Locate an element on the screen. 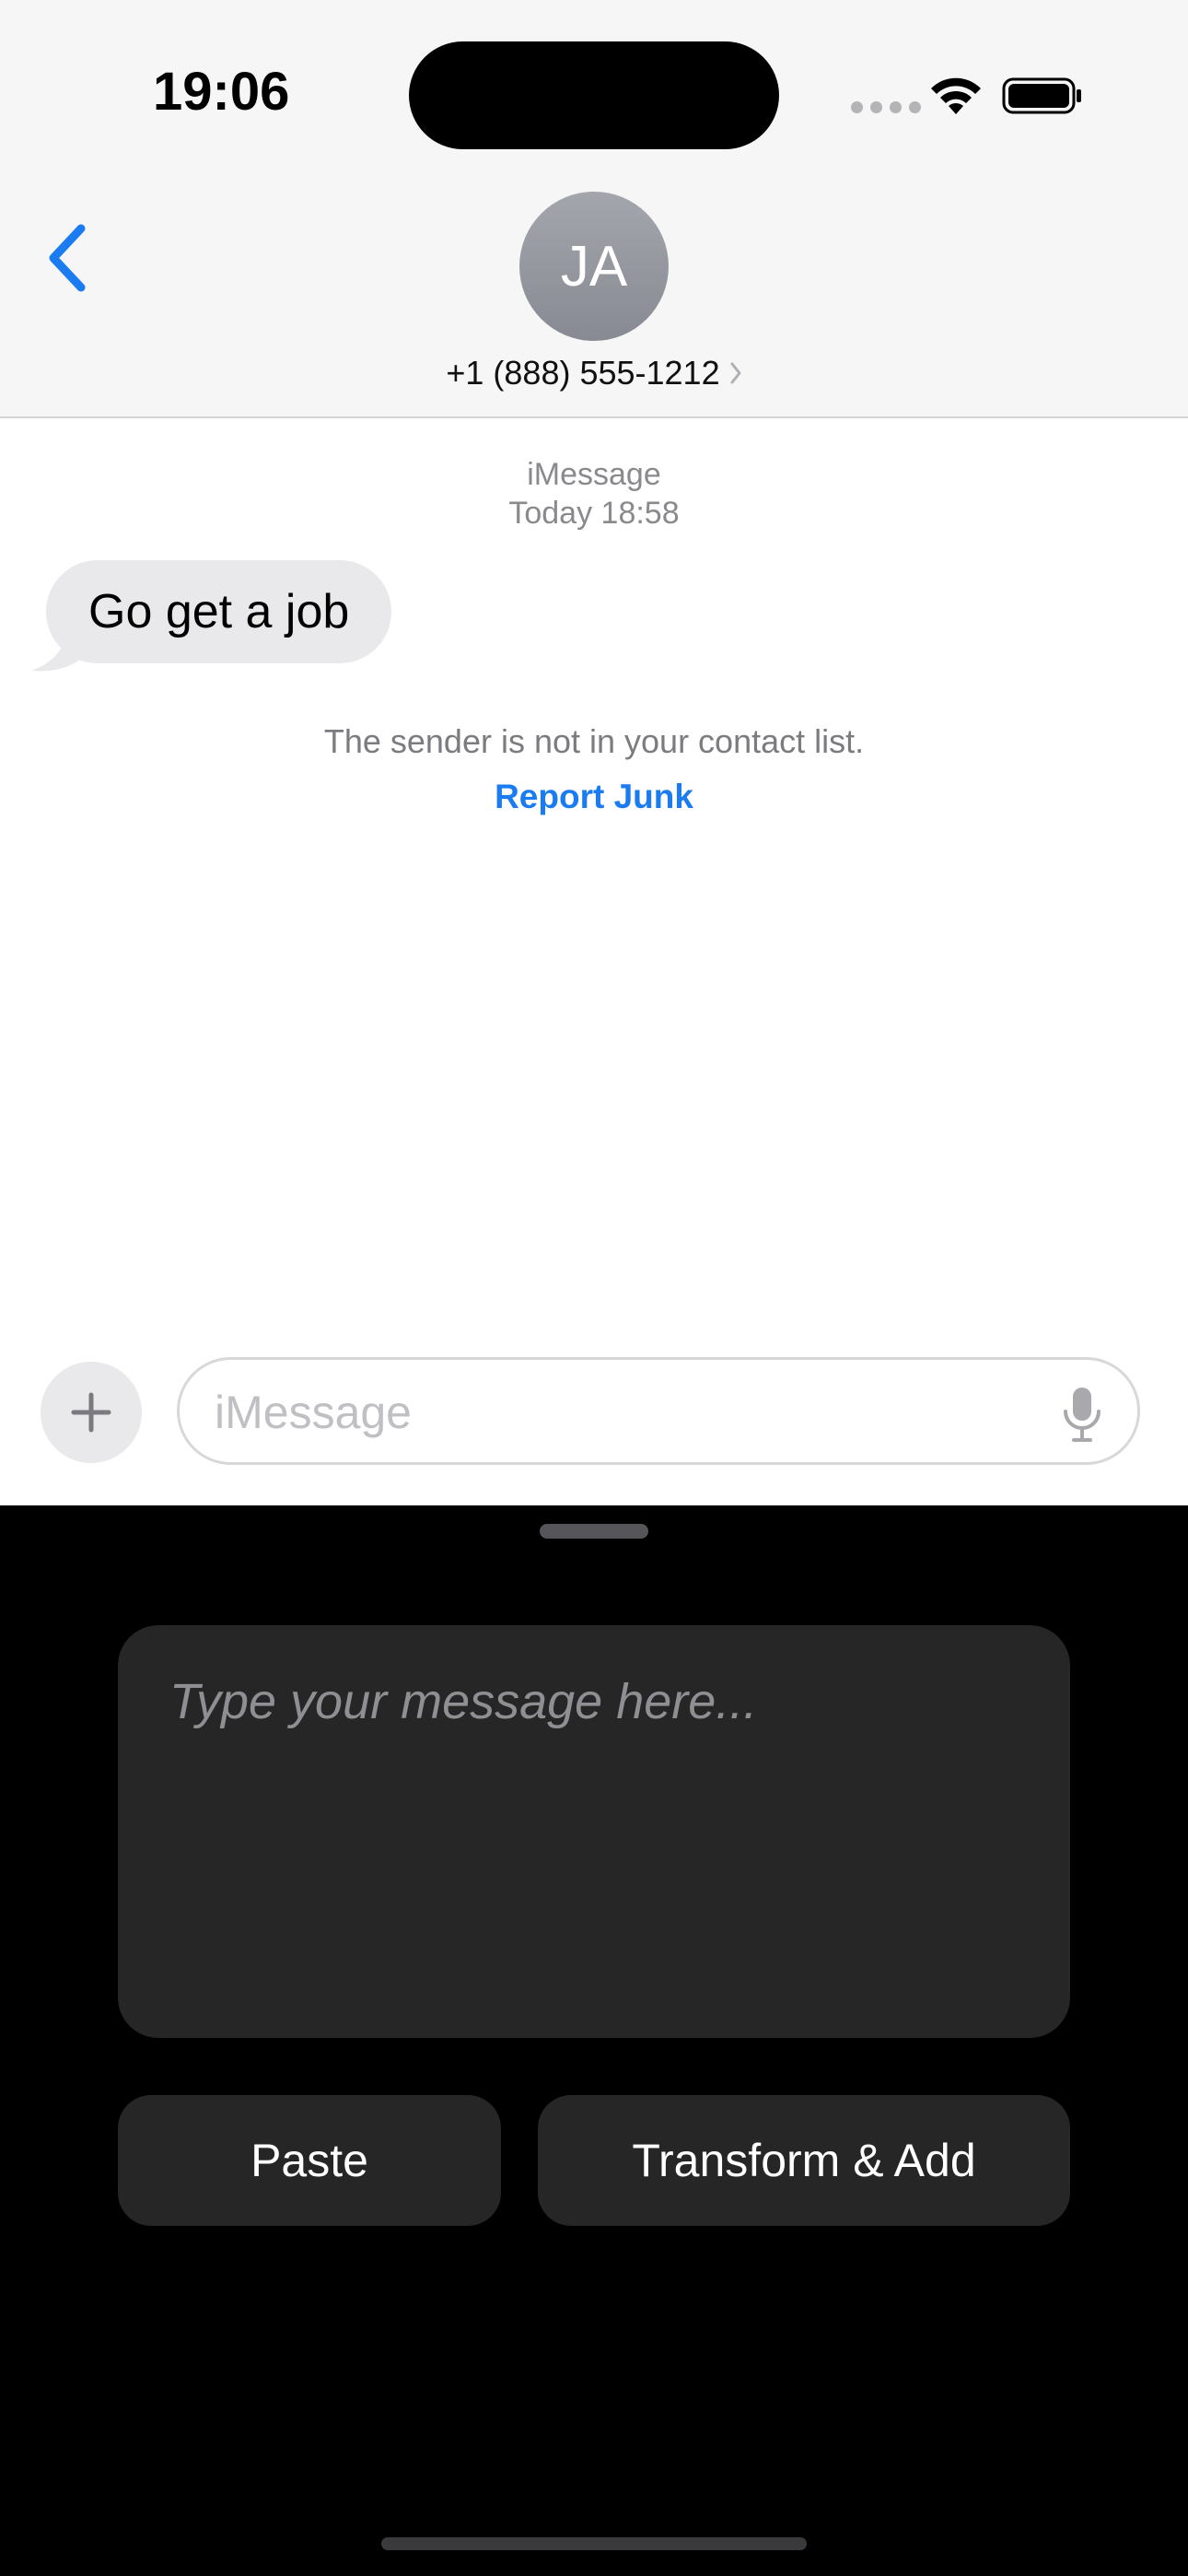 This screenshot has height=2576, width=1188. avatar-initials: JA is located at coordinates (594, 266).